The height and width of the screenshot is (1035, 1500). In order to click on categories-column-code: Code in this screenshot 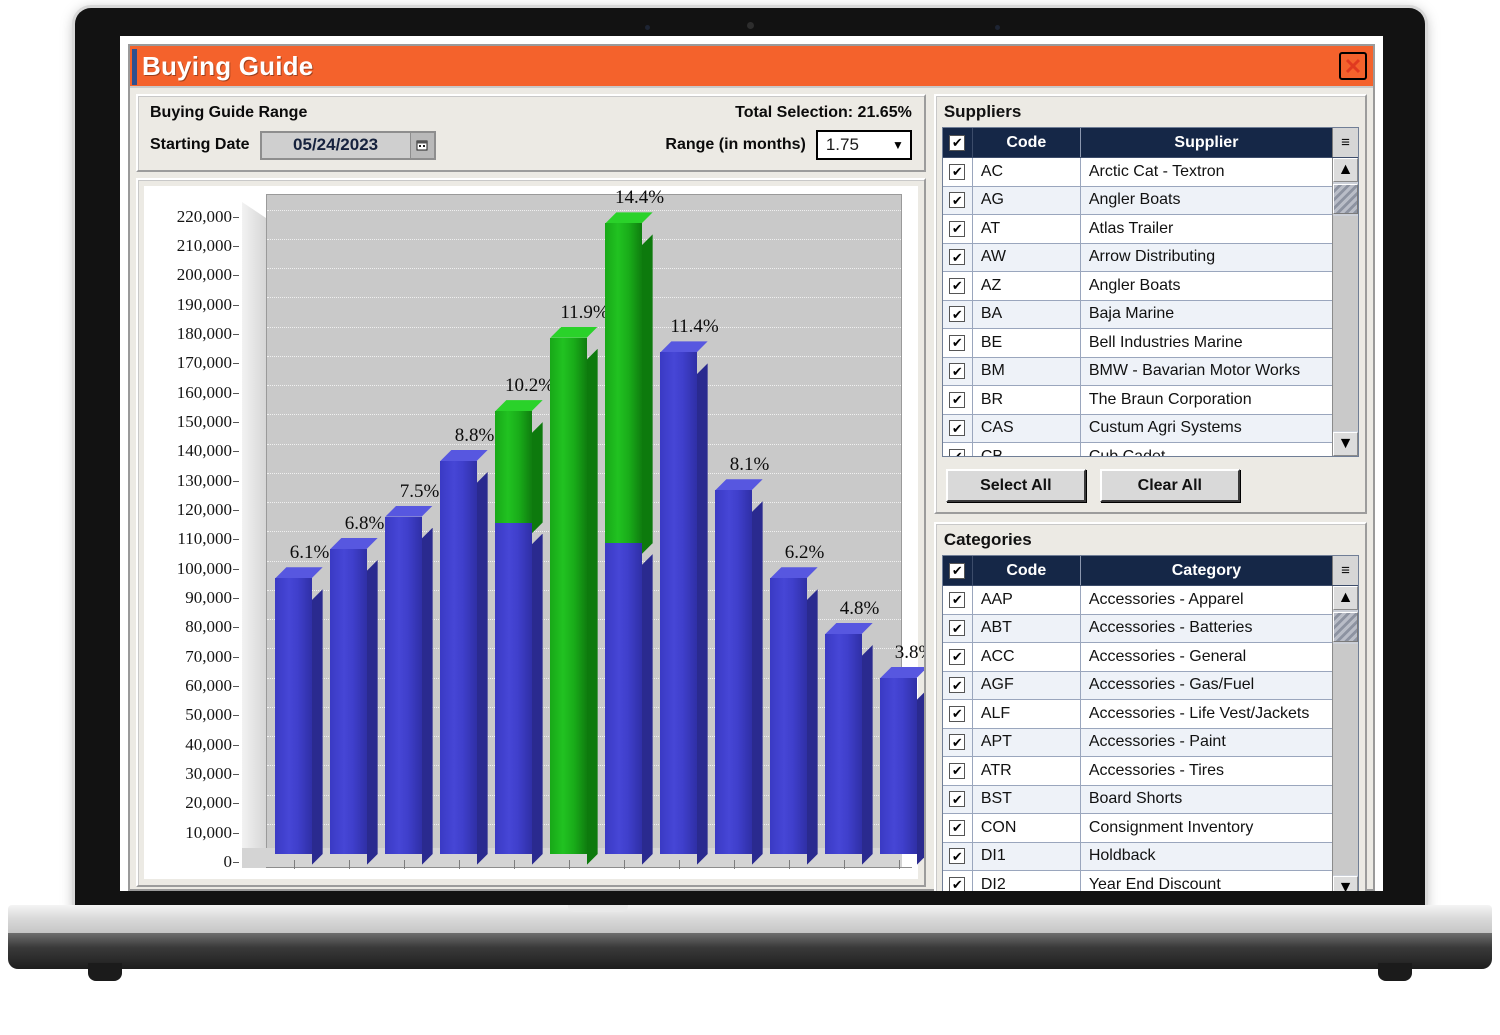, I will do `click(1027, 570)`.